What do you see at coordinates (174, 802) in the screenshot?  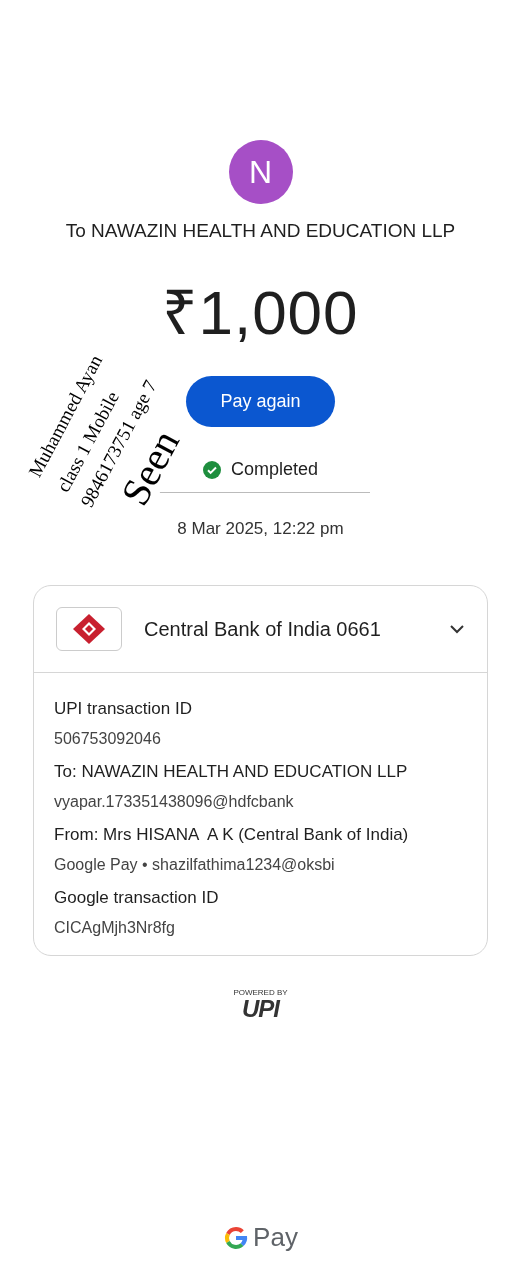 I see `detail-value: vyapar.173351438096@hdfcbank` at bounding box center [174, 802].